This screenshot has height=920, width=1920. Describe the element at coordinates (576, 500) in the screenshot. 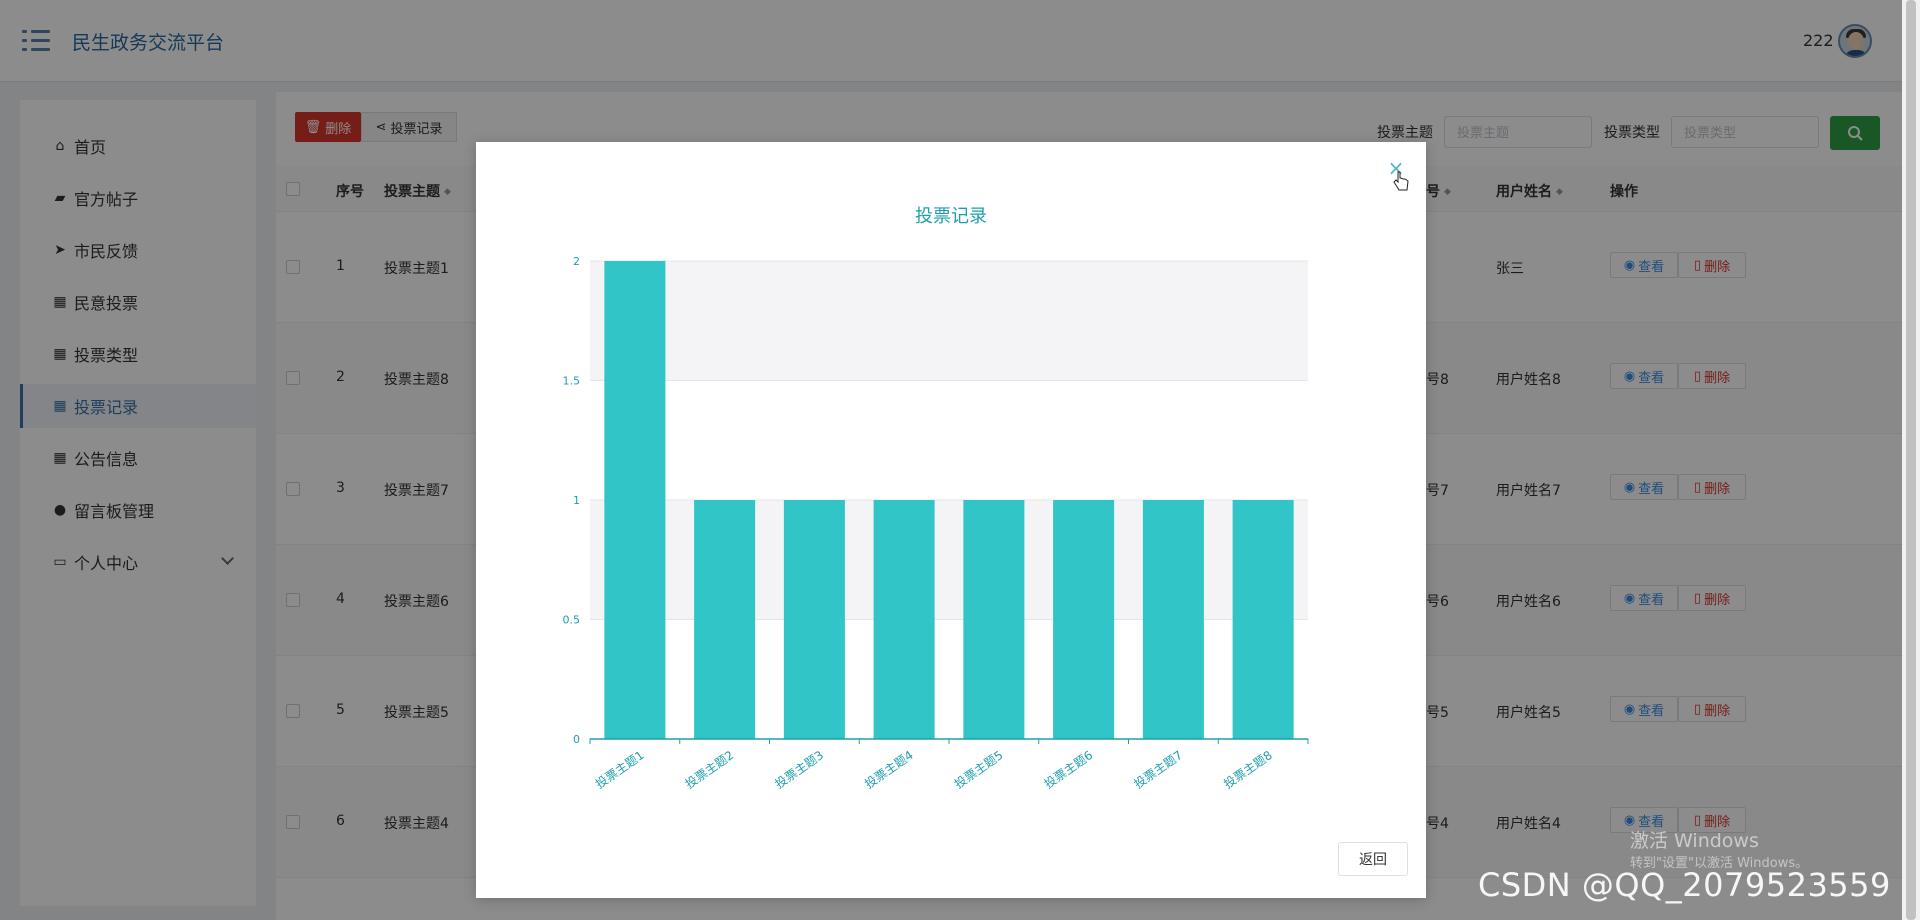

I see `y-tick-label: 1` at that location.